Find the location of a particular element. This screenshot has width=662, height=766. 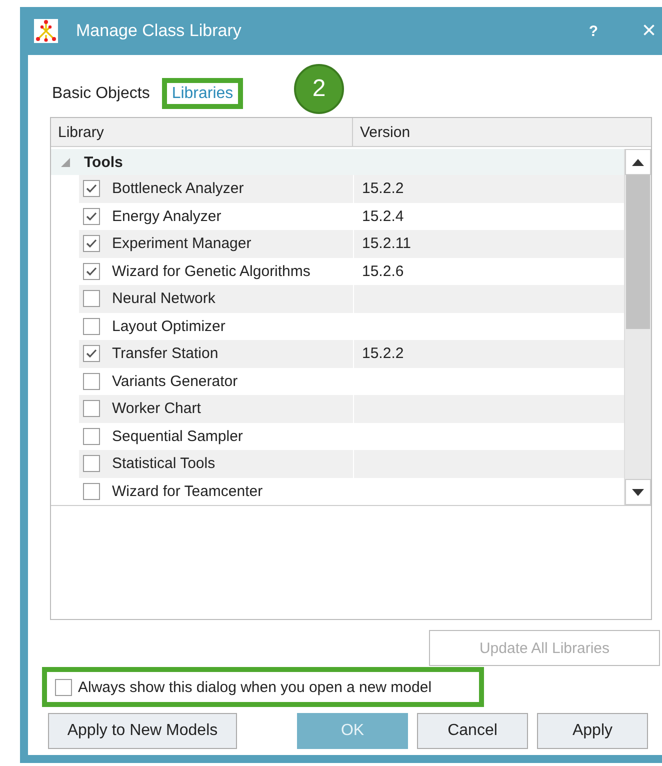

library-name: Transfer Station is located at coordinates (165, 353).